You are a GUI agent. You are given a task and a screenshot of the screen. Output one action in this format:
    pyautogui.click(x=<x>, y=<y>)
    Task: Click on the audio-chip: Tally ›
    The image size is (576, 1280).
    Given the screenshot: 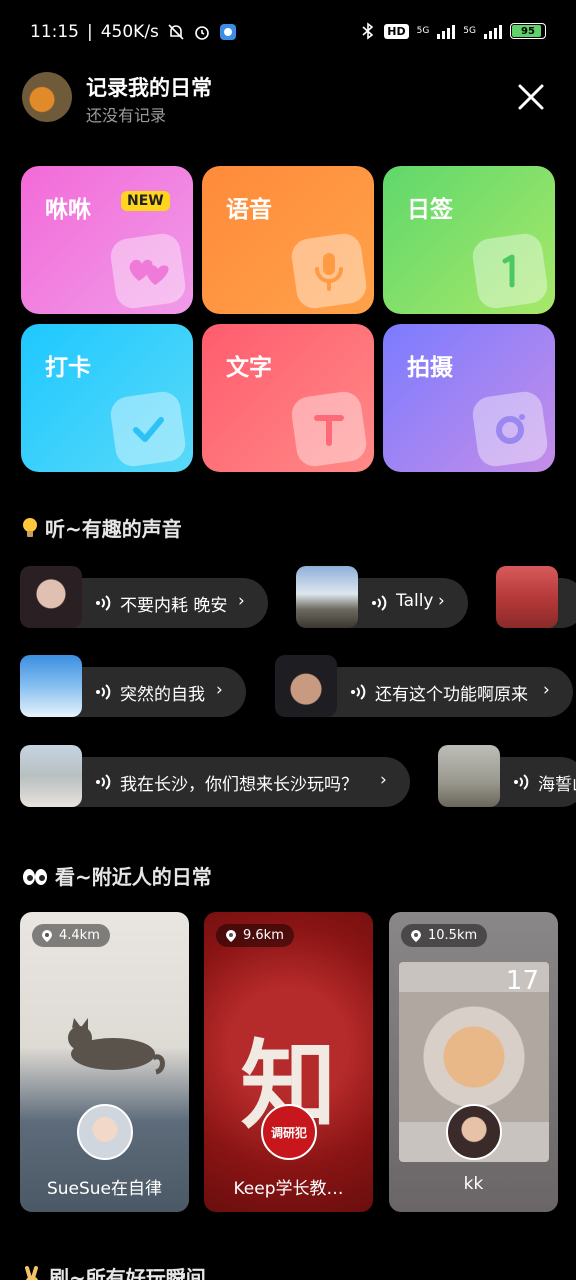 What is the action you would take?
    pyautogui.click(x=382, y=597)
    